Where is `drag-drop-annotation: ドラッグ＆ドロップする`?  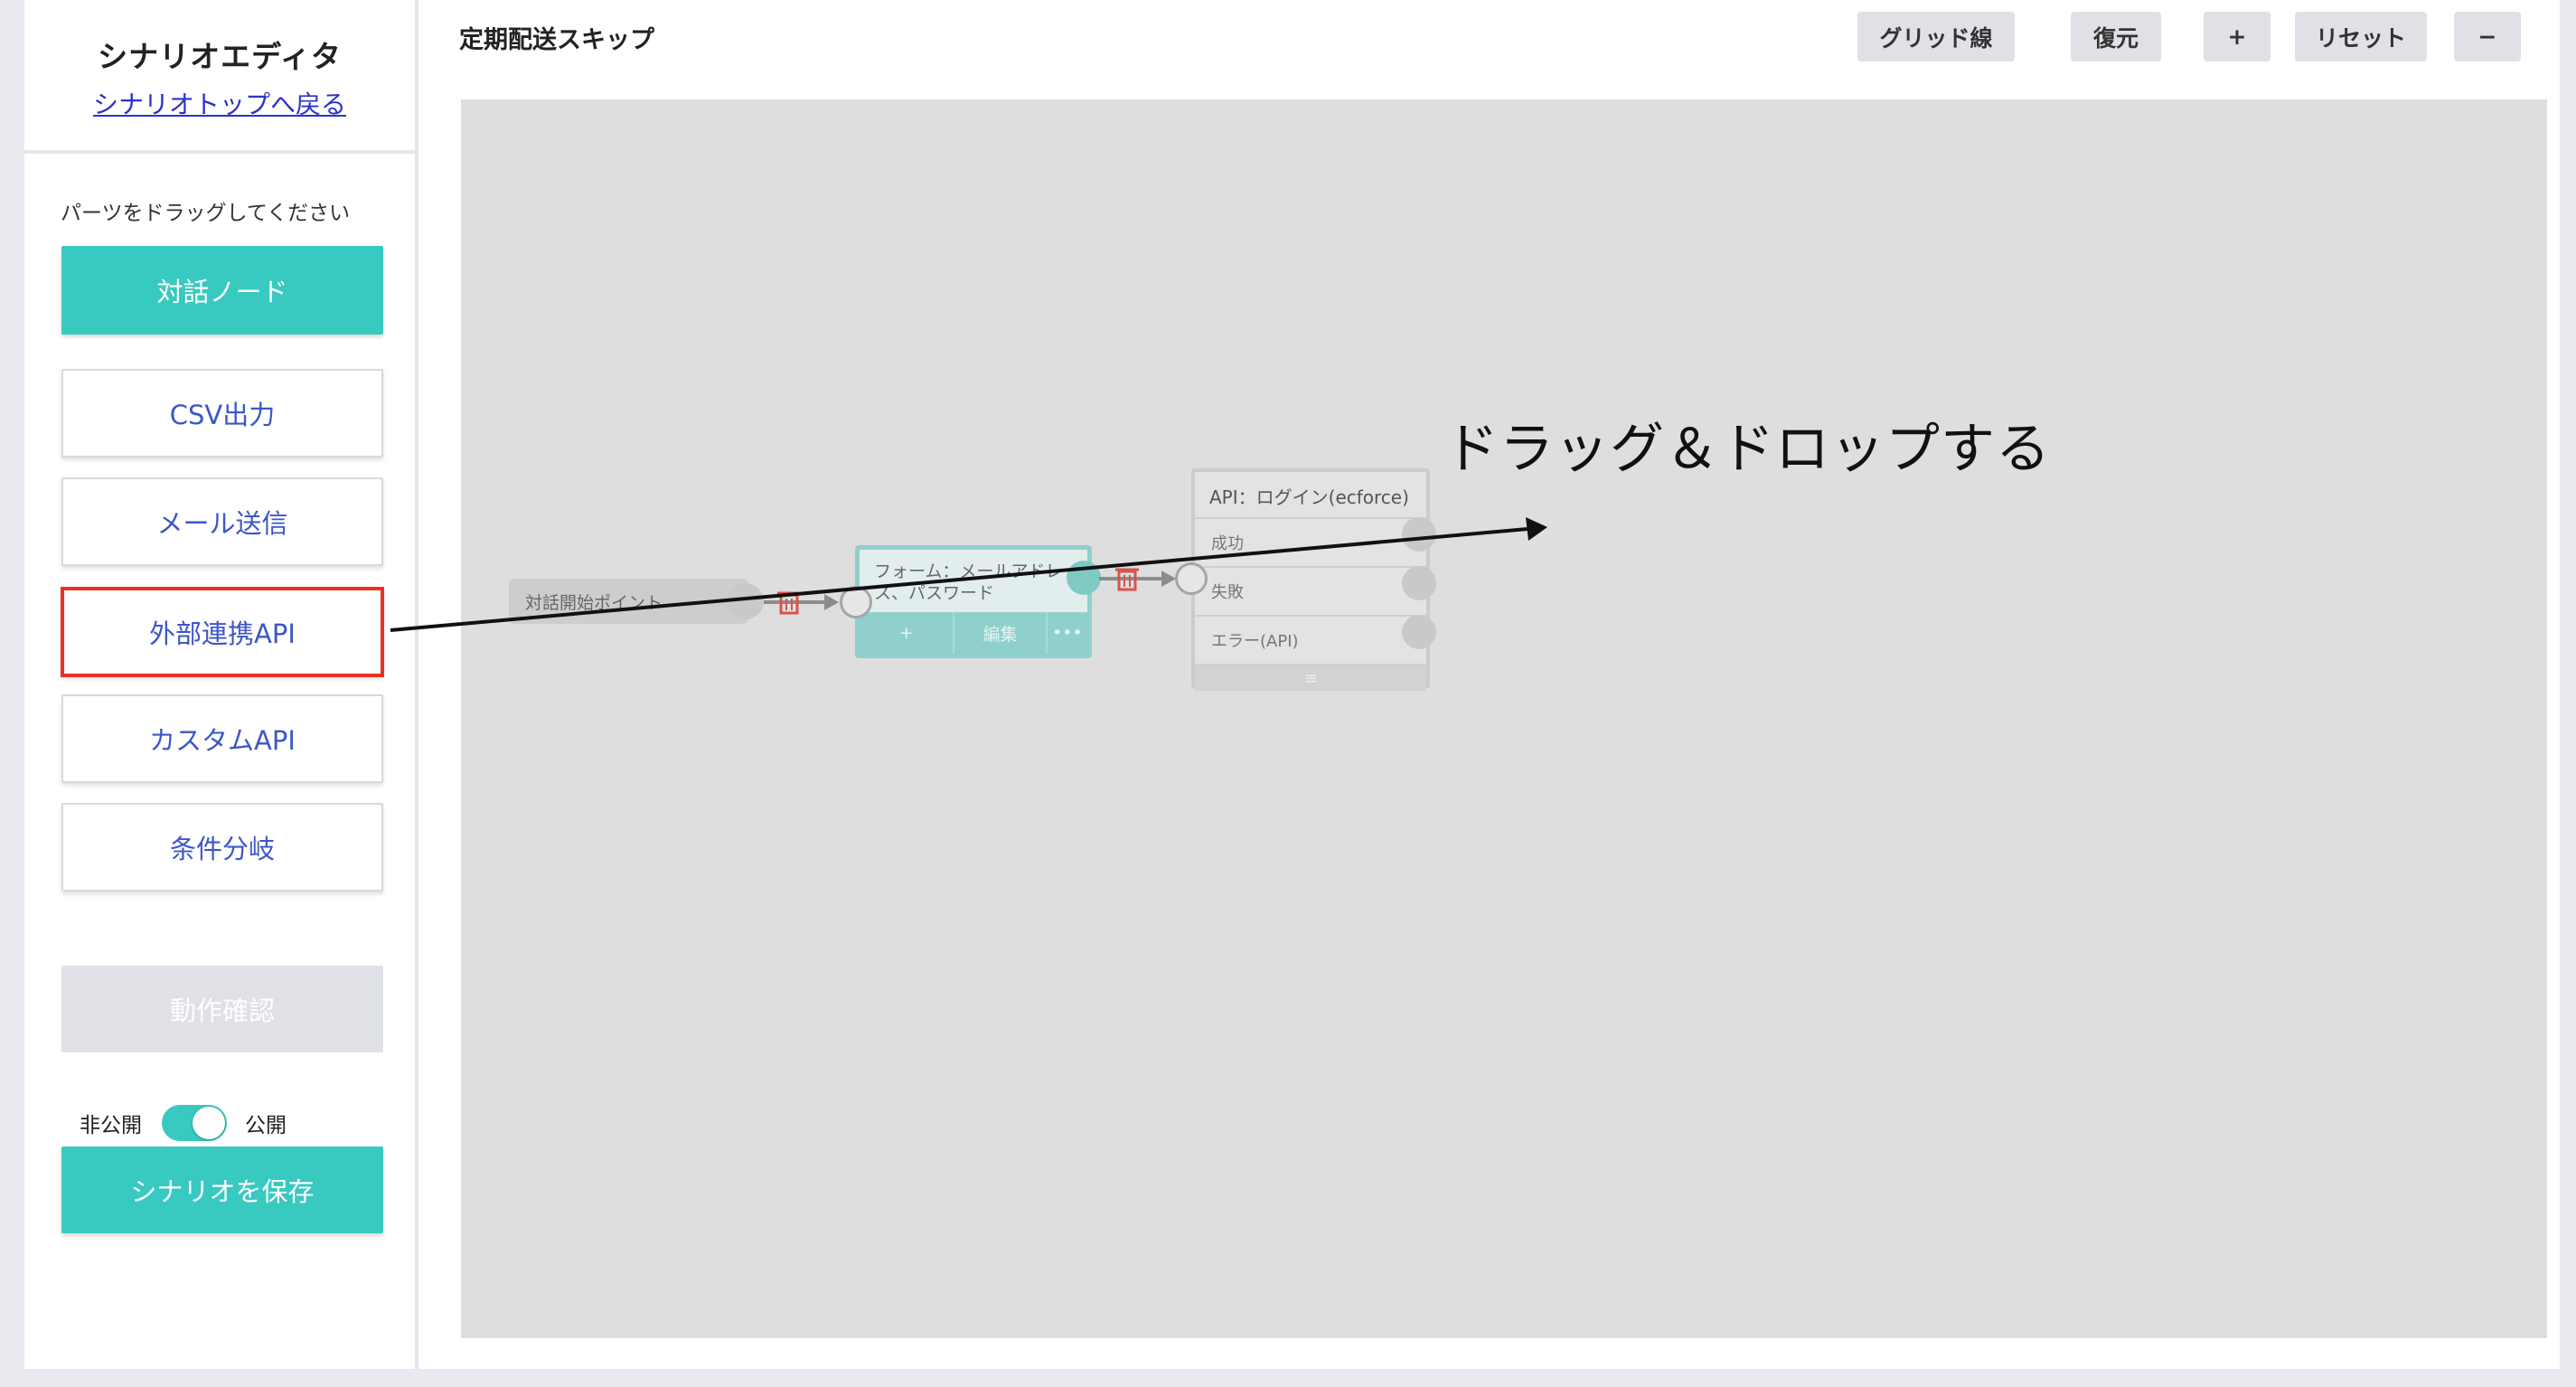
drag-drop-annotation: ドラッグ＆ドロップする is located at coordinates (1748, 449).